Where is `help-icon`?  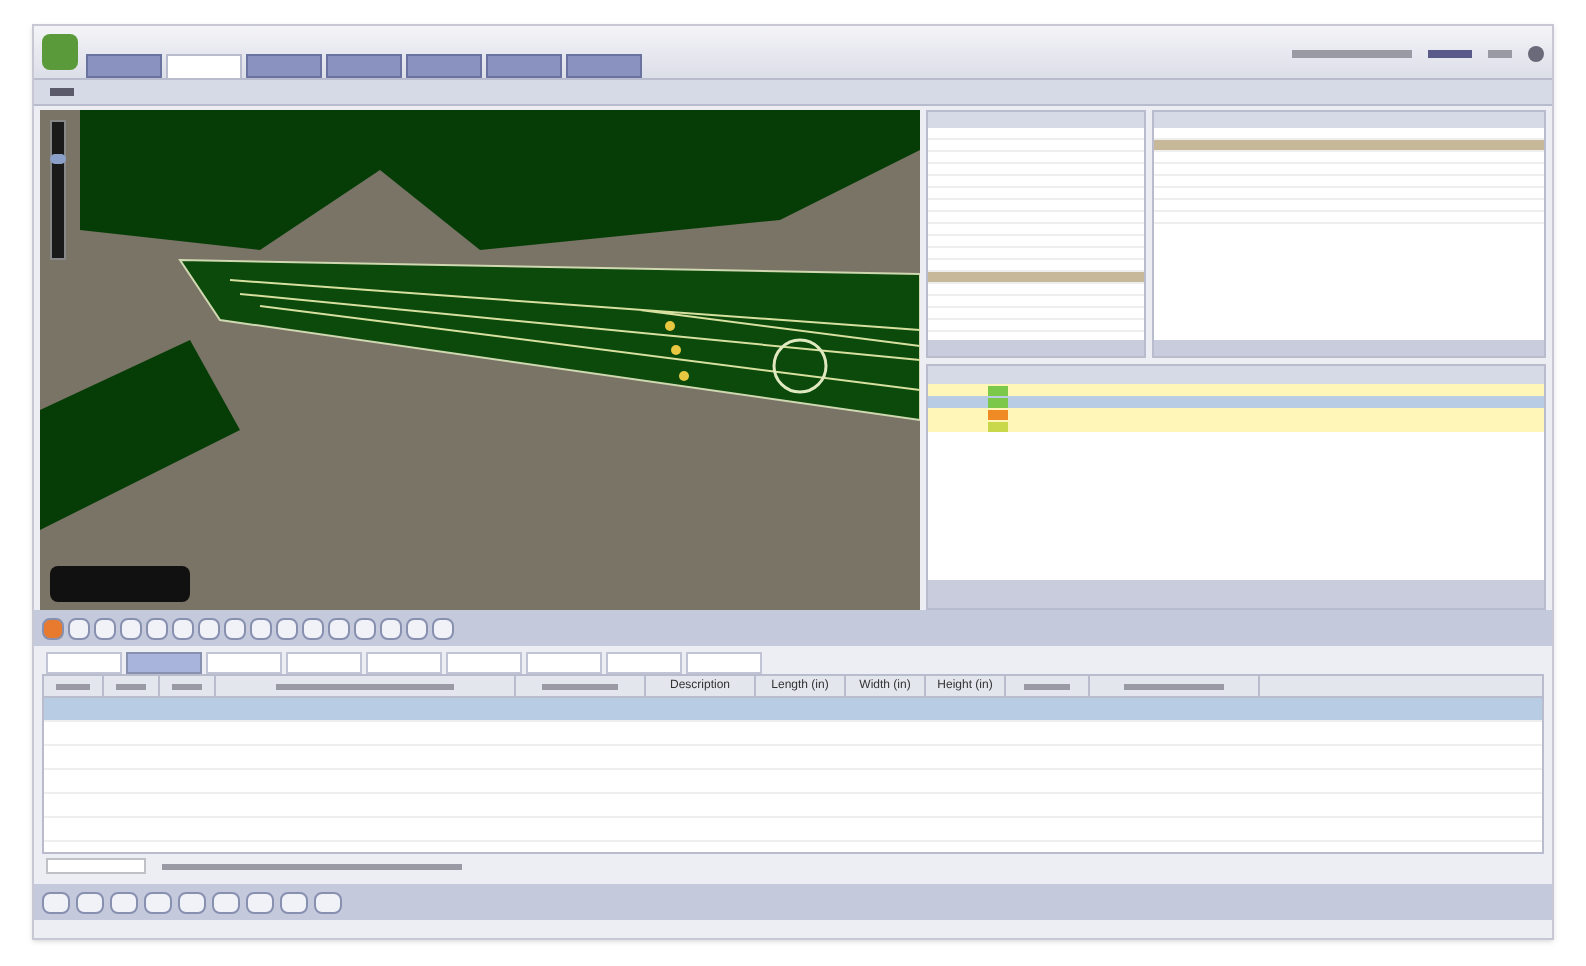
help-icon is located at coordinates (1536, 54).